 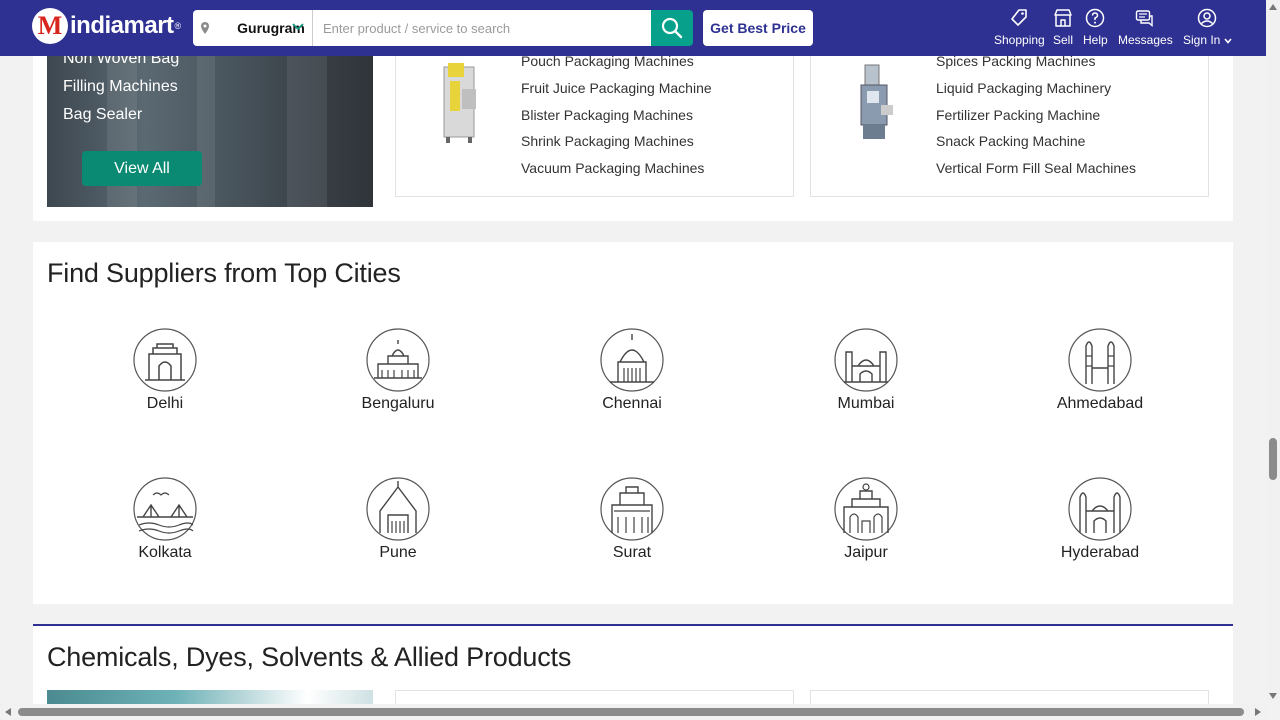 I want to click on logo-text: indiamart, so click(x=122, y=25).